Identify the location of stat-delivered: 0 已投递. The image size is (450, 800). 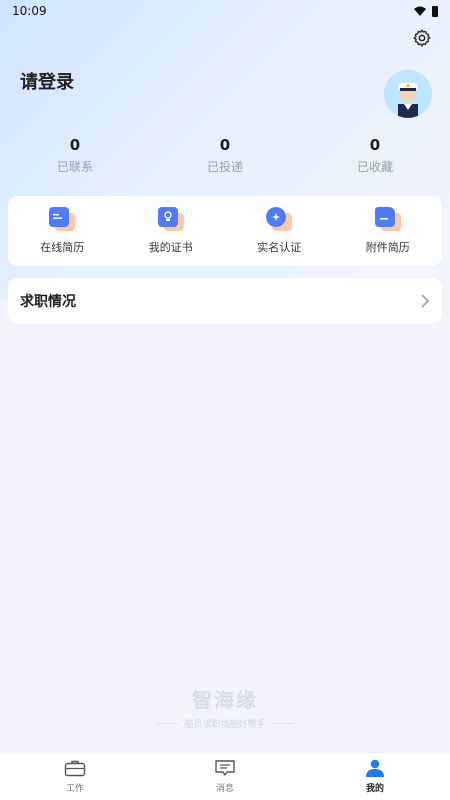
(225, 155).